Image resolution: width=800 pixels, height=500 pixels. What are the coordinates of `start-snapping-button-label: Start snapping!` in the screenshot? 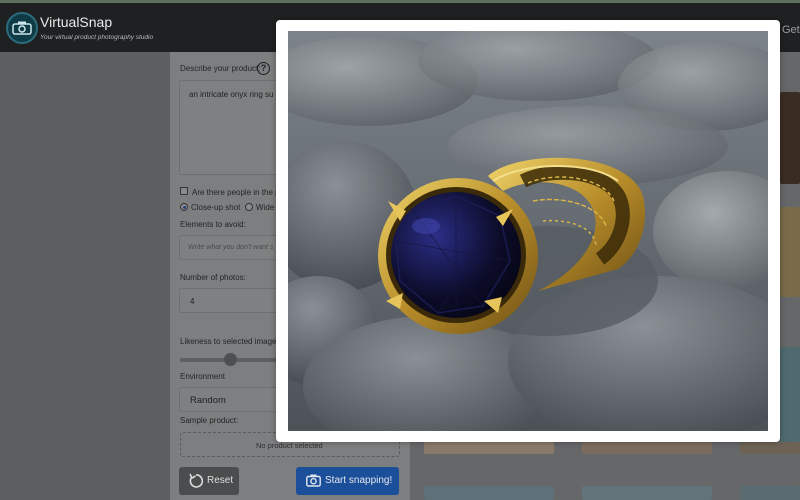 It's located at (359, 480).